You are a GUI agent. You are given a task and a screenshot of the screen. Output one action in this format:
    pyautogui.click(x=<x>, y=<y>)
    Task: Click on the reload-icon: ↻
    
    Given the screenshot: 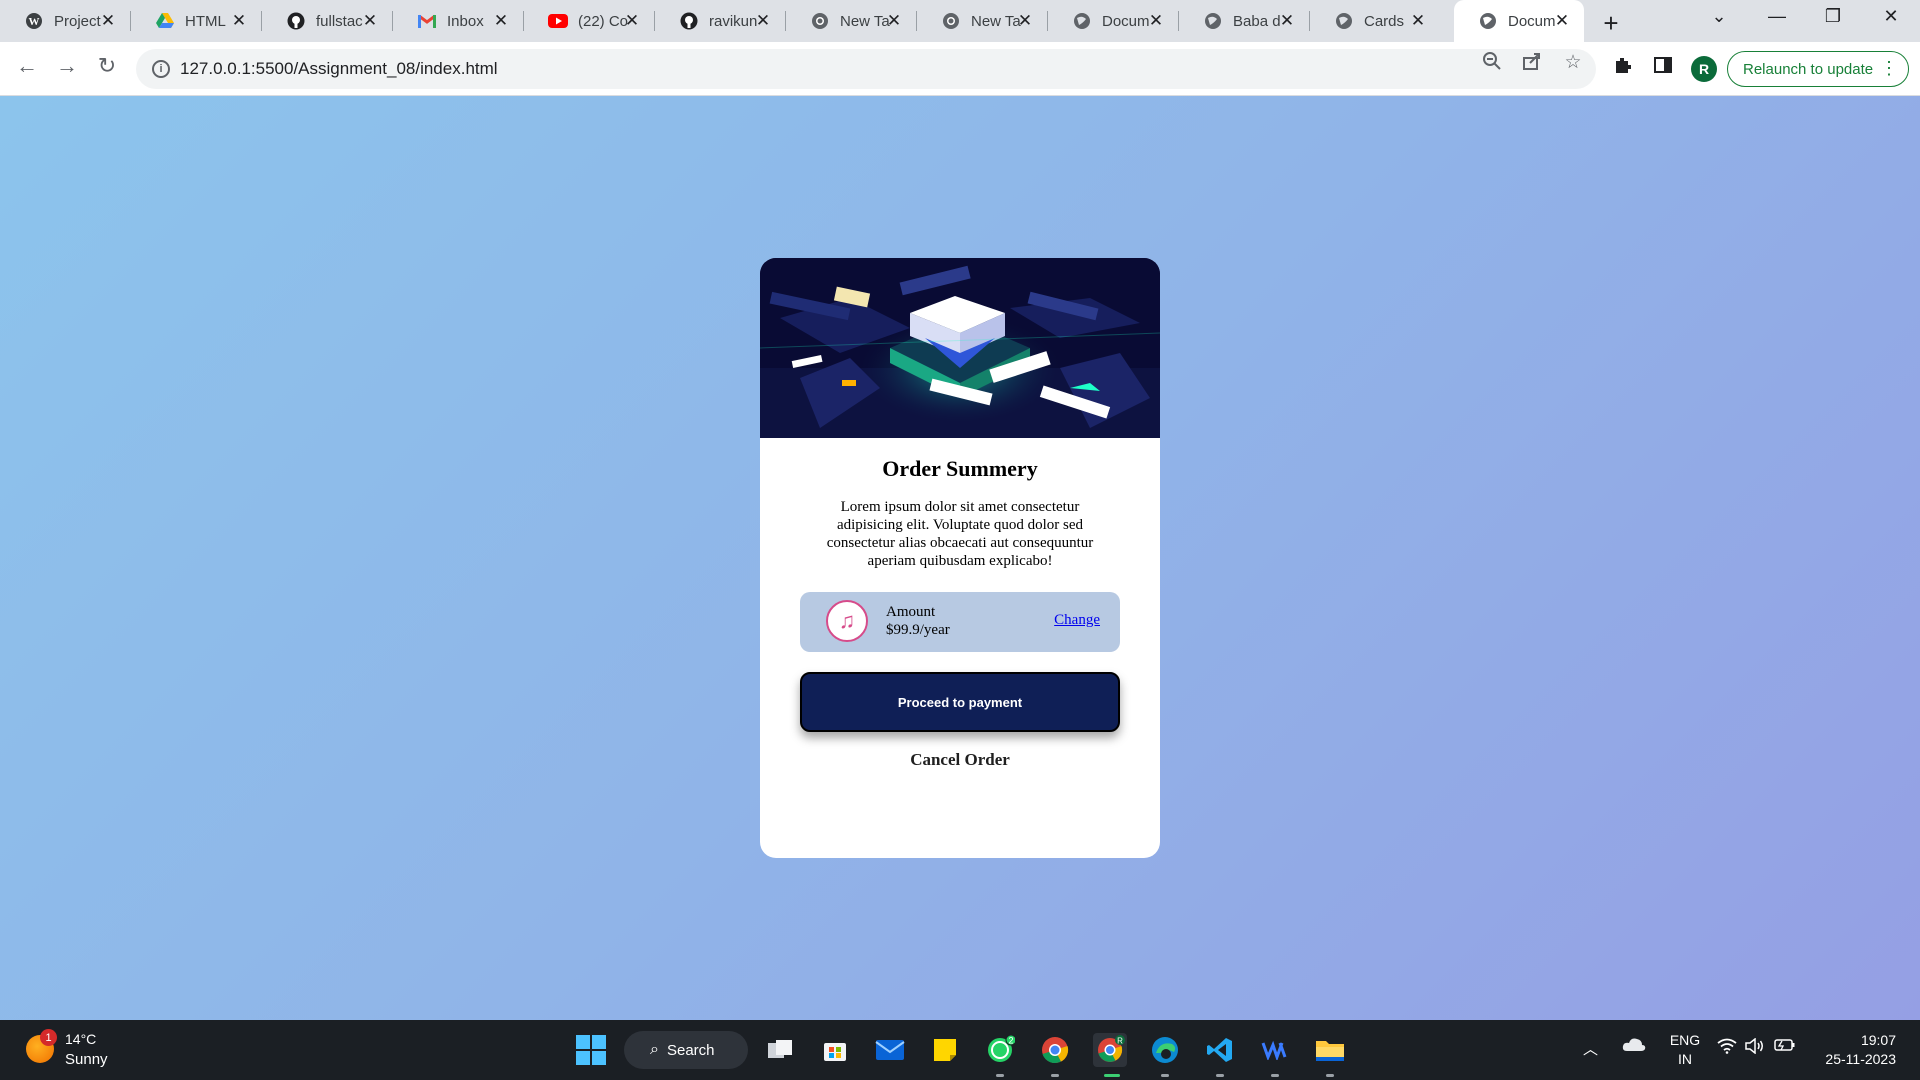 What is the action you would take?
    pyautogui.click(x=107, y=66)
    